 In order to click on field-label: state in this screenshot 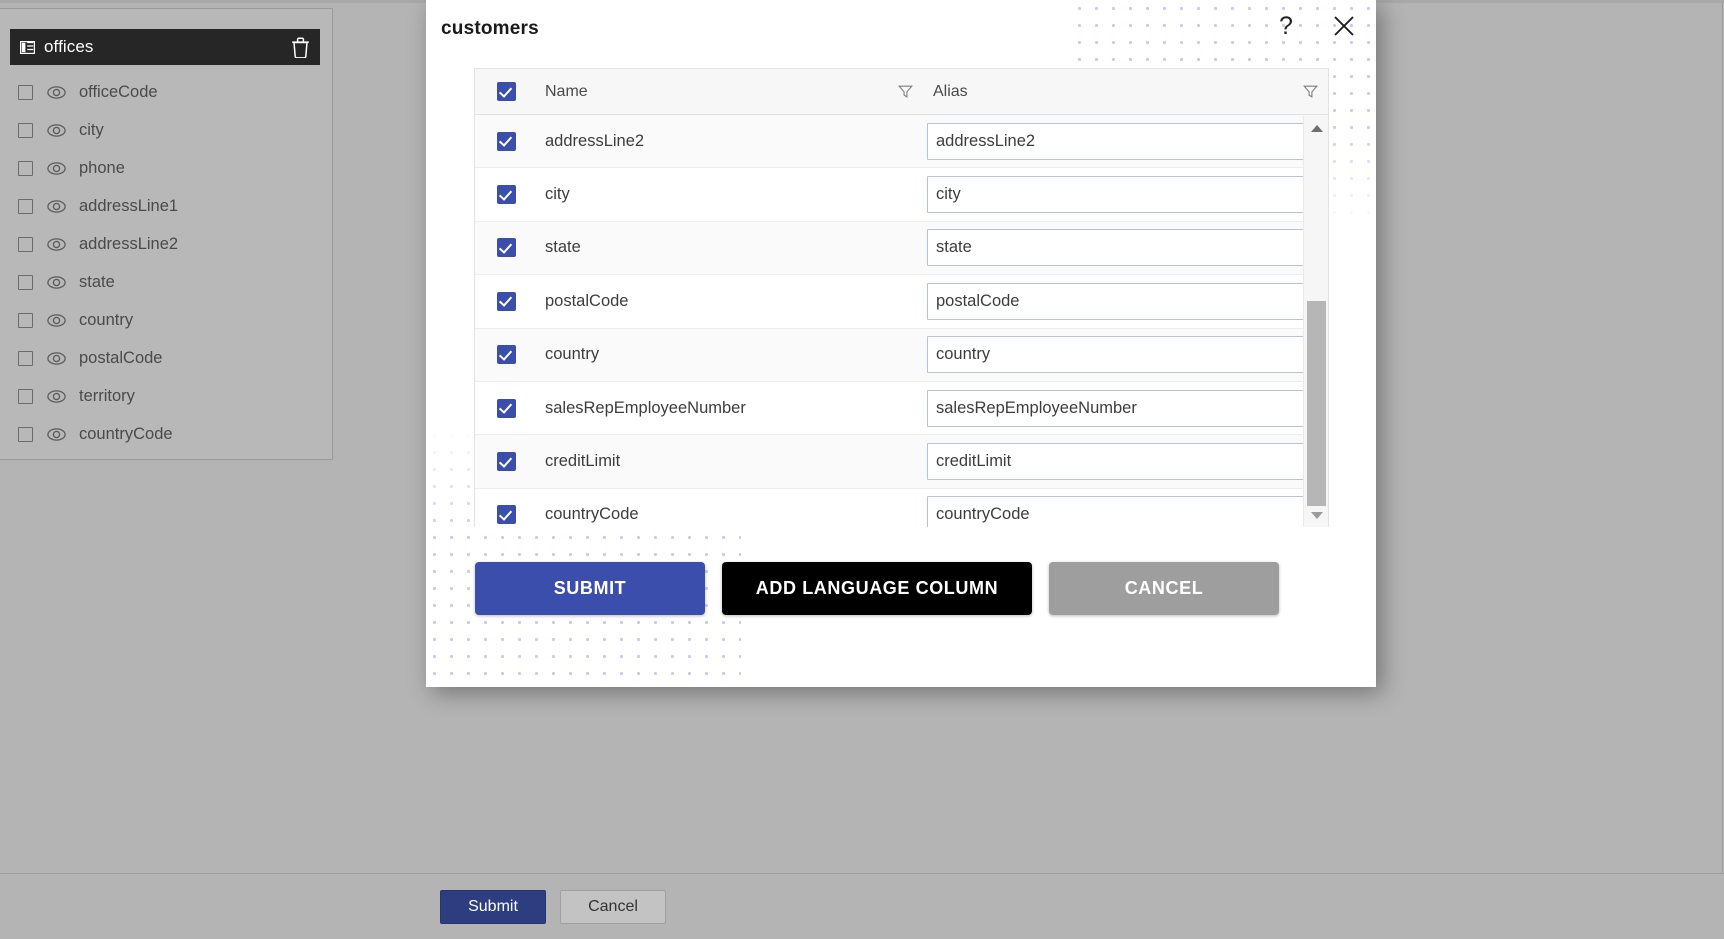, I will do `click(97, 281)`.